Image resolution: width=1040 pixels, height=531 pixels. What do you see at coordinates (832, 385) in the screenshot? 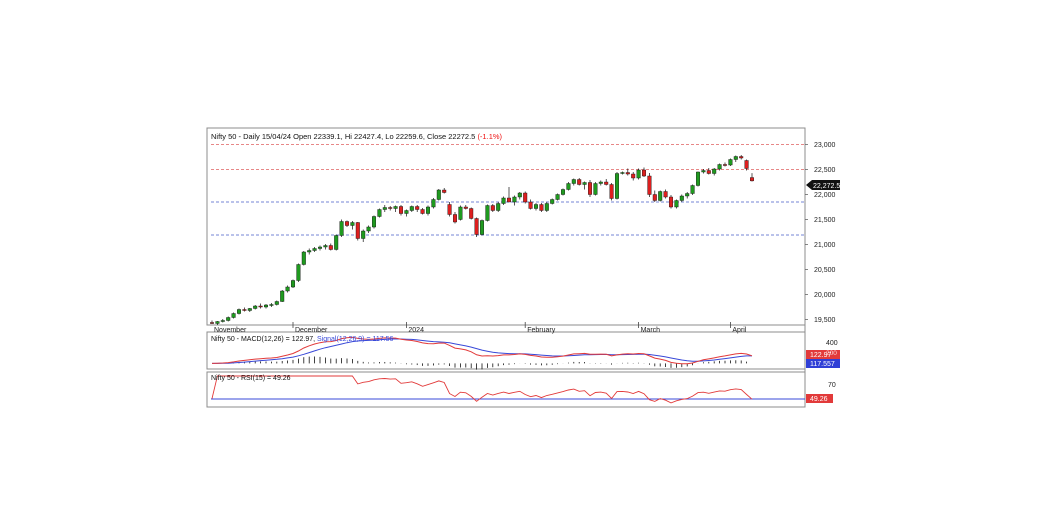
I see `rsi-axis-tick: 70` at bounding box center [832, 385].